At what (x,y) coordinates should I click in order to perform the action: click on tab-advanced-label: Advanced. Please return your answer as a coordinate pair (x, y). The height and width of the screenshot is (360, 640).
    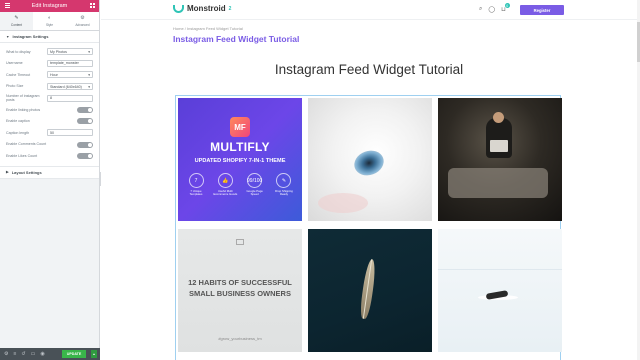
    Looking at the image, I should click on (82, 24).